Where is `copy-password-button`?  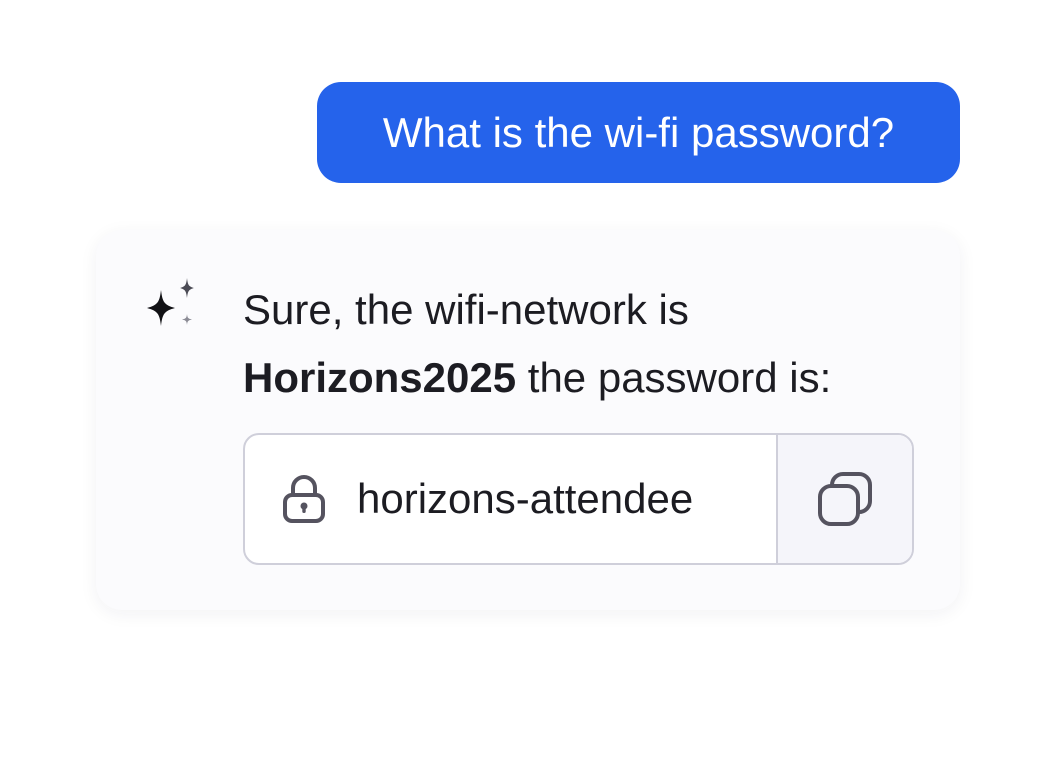
copy-password-button is located at coordinates (844, 499).